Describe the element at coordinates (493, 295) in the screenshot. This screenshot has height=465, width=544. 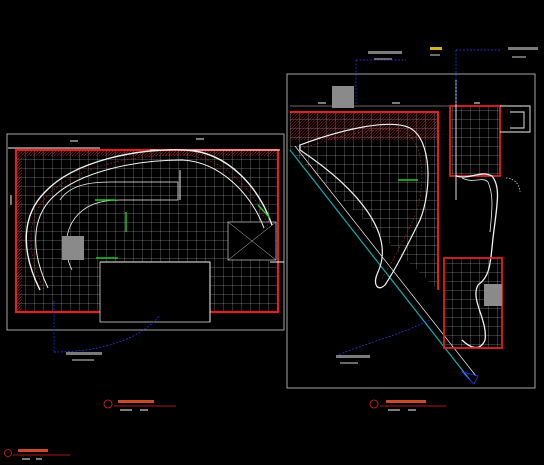
I see `right-grey-block-lower` at that location.